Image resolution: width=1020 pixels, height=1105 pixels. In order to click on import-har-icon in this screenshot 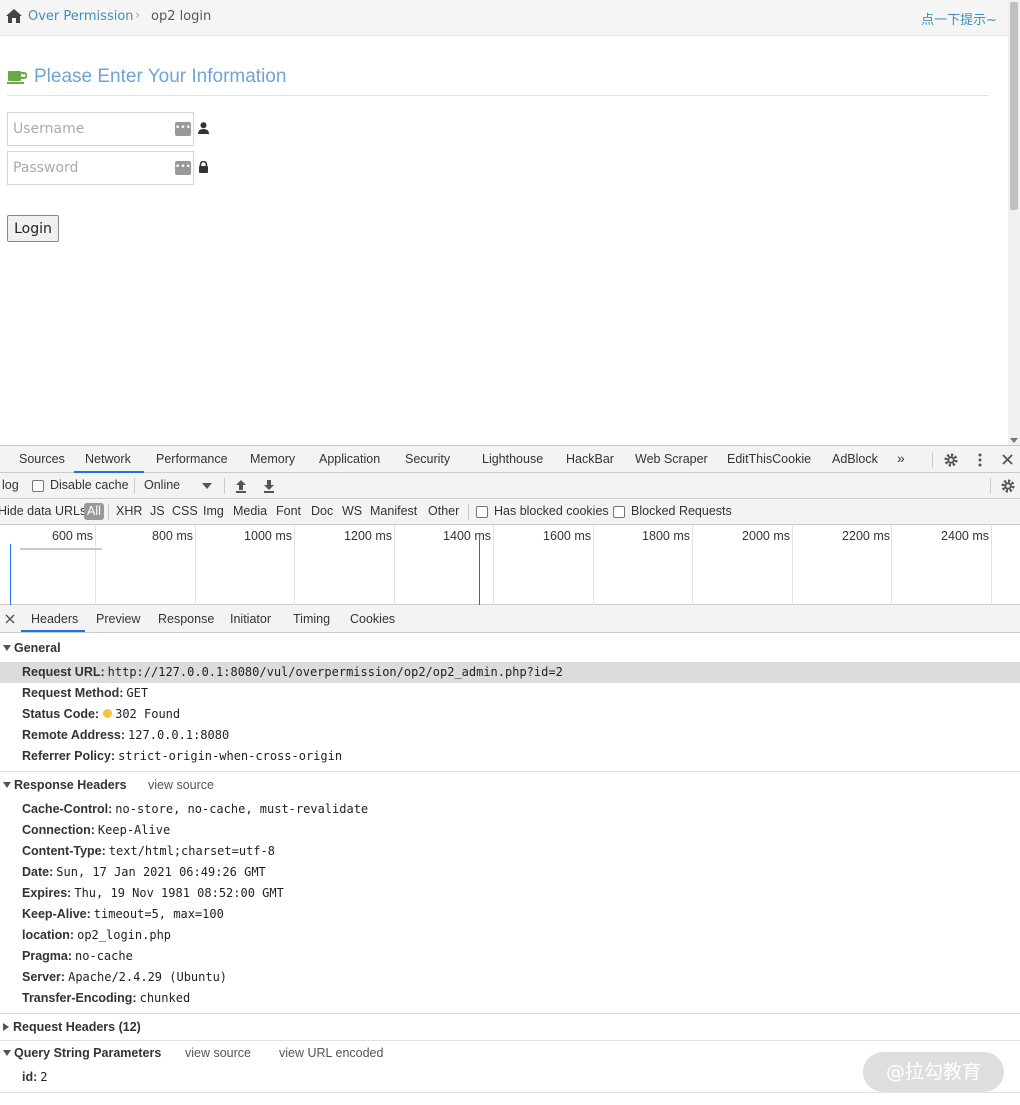, I will do `click(241, 486)`.